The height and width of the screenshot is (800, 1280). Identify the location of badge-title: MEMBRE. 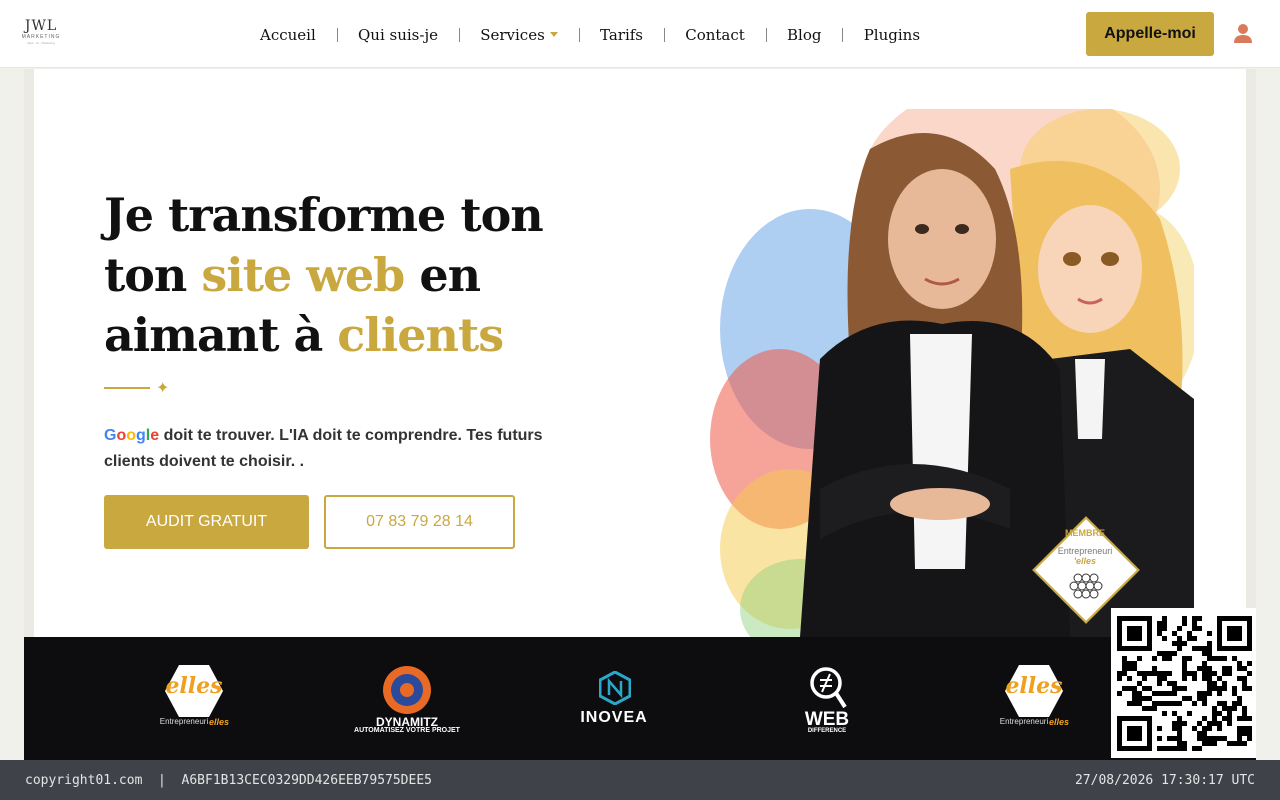
(1085, 533).